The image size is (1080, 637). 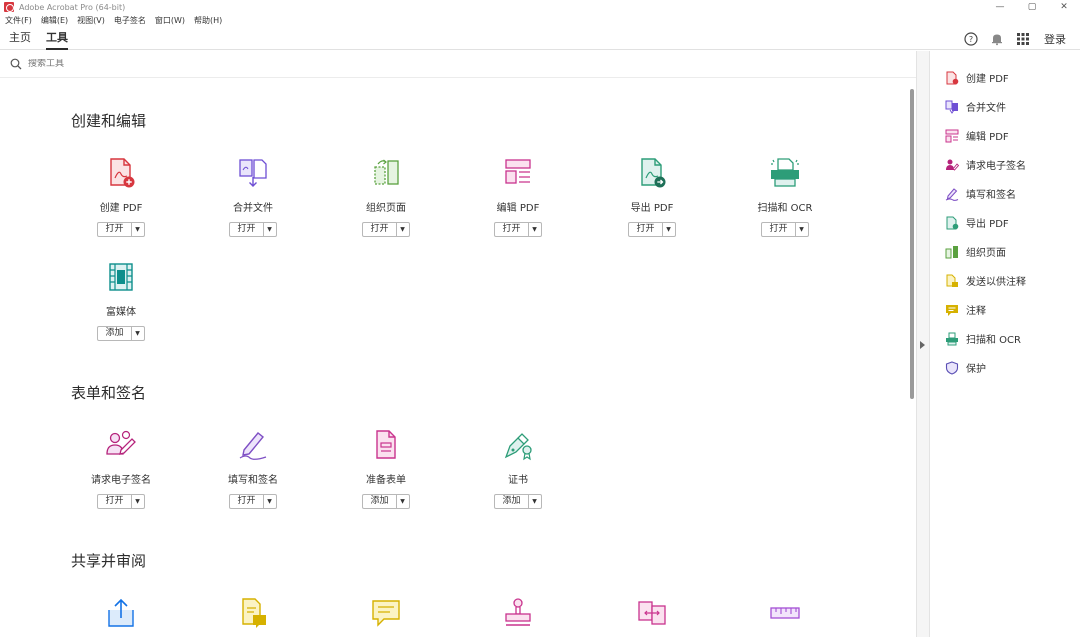 What do you see at coordinates (121, 300) in the screenshot?
I see `tool-rich-media: 富媒体 添加 ▼` at bounding box center [121, 300].